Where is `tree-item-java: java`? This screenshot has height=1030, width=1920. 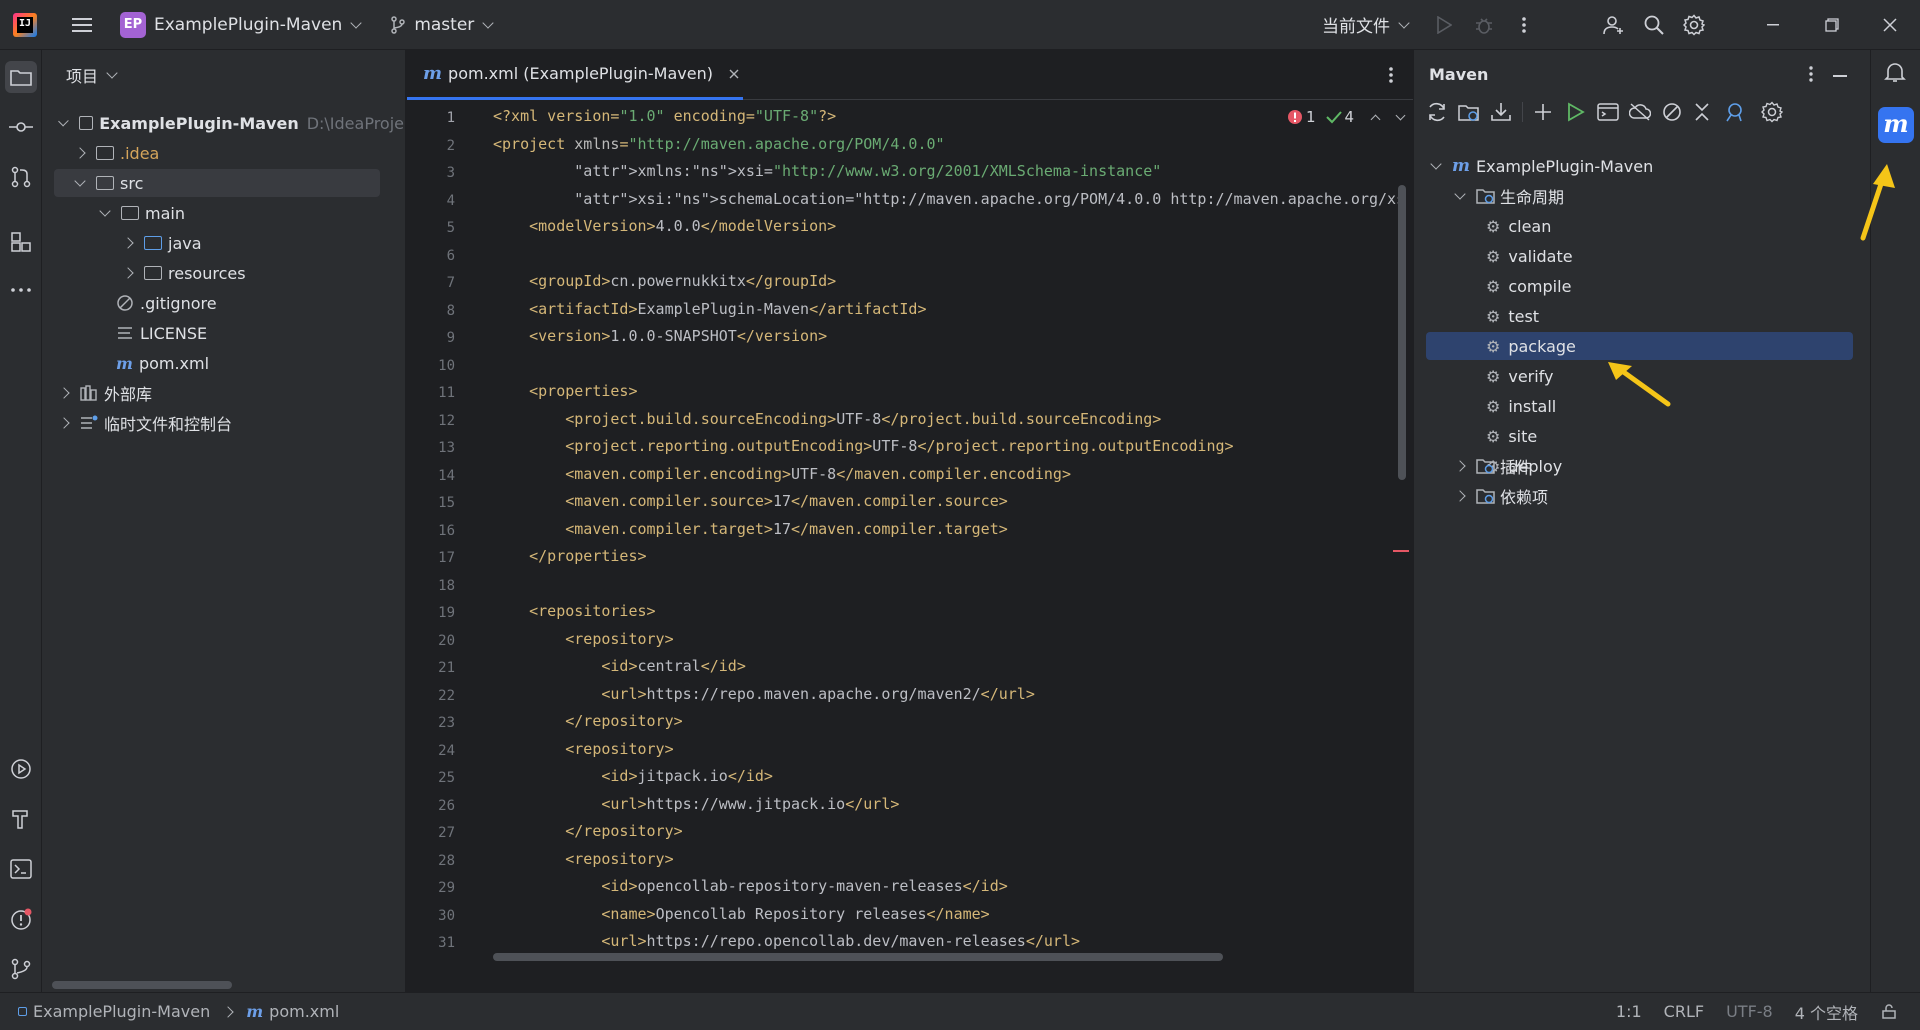
tree-item-java: java is located at coordinates (229, 243).